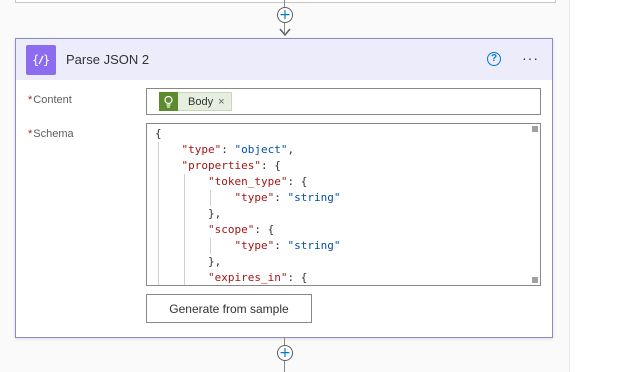 The height and width of the screenshot is (372, 635). Describe the element at coordinates (284, 59) in the screenshot. I see `card-header: { } Parse JSON 2 ? ···` at that location.